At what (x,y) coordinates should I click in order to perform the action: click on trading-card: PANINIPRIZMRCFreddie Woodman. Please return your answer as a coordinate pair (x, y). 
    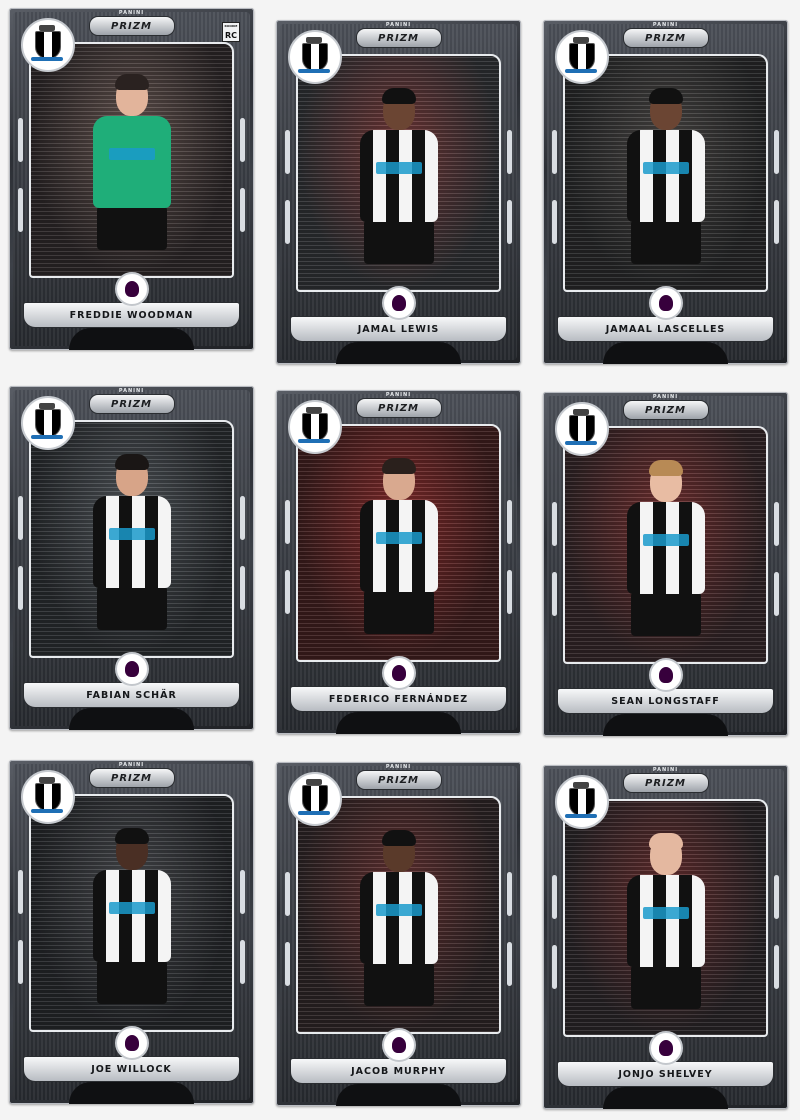
    Looking at the image, I should click on (131, 179).